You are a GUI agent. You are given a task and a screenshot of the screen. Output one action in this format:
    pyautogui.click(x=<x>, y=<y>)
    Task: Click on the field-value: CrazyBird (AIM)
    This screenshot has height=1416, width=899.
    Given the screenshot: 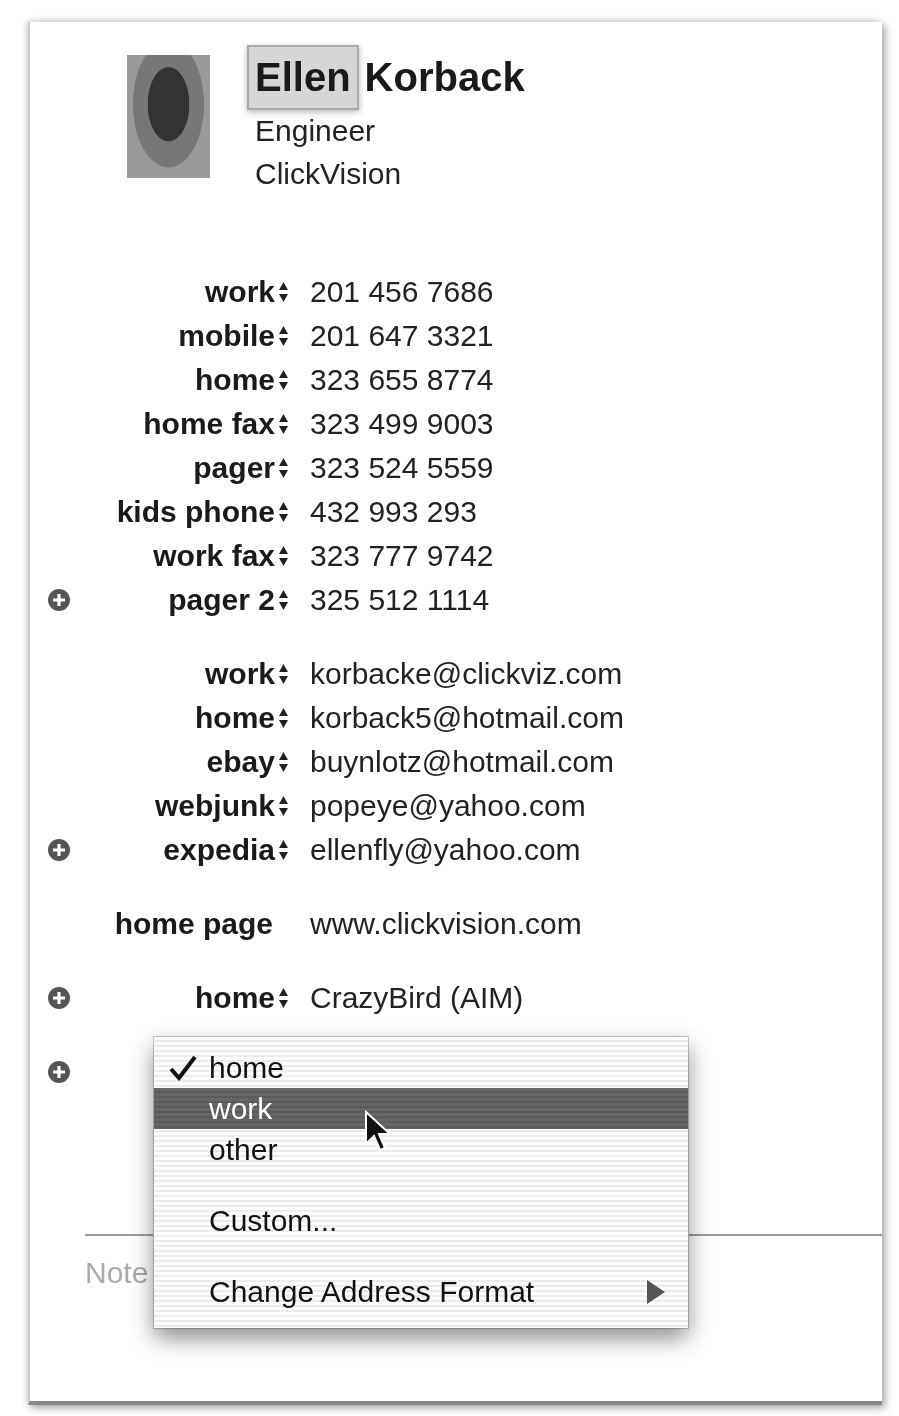 What is the action you would take?
    pyautogui.click(x=596, y=998)
    